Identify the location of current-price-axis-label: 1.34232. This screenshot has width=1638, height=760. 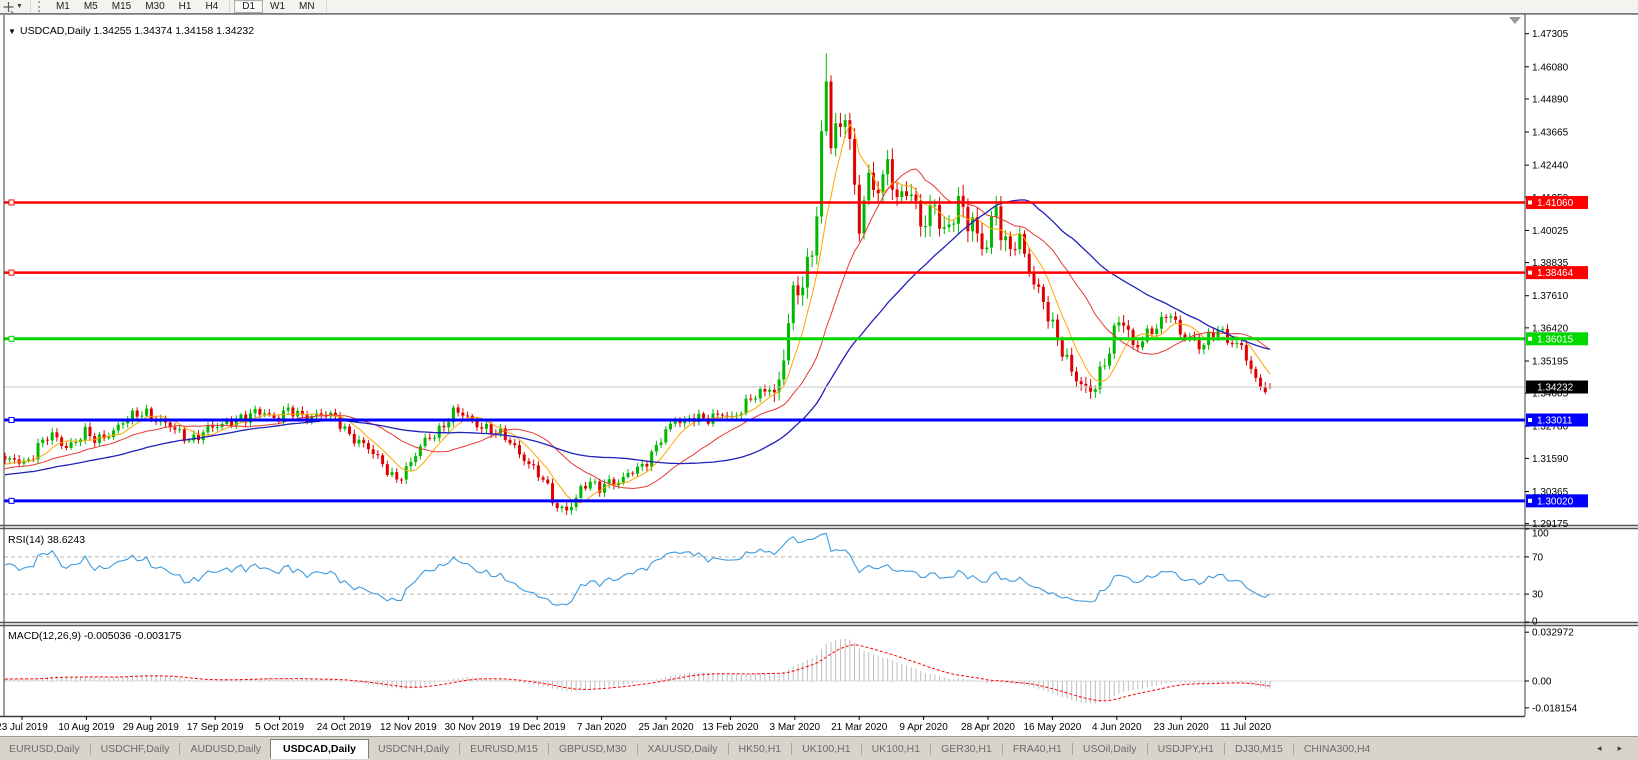
(1557, 387).